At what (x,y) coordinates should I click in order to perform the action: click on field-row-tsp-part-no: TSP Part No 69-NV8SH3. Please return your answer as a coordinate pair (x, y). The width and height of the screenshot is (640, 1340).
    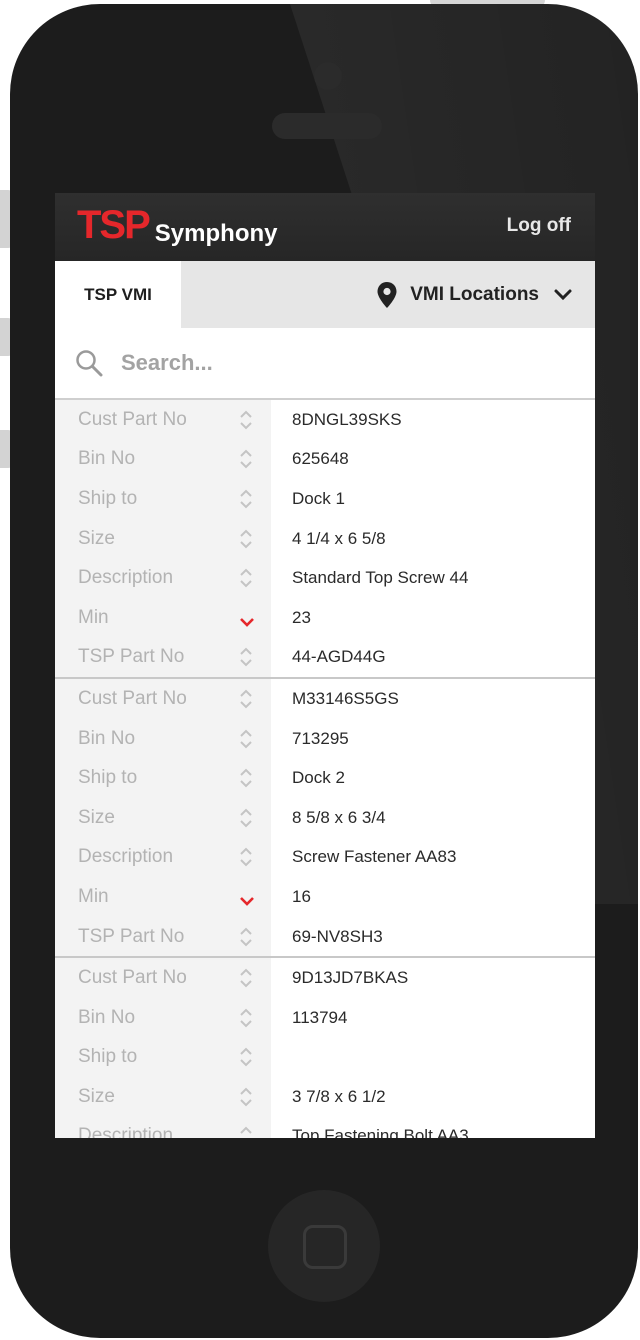
    Looking at the image, I should click on (325, 936).